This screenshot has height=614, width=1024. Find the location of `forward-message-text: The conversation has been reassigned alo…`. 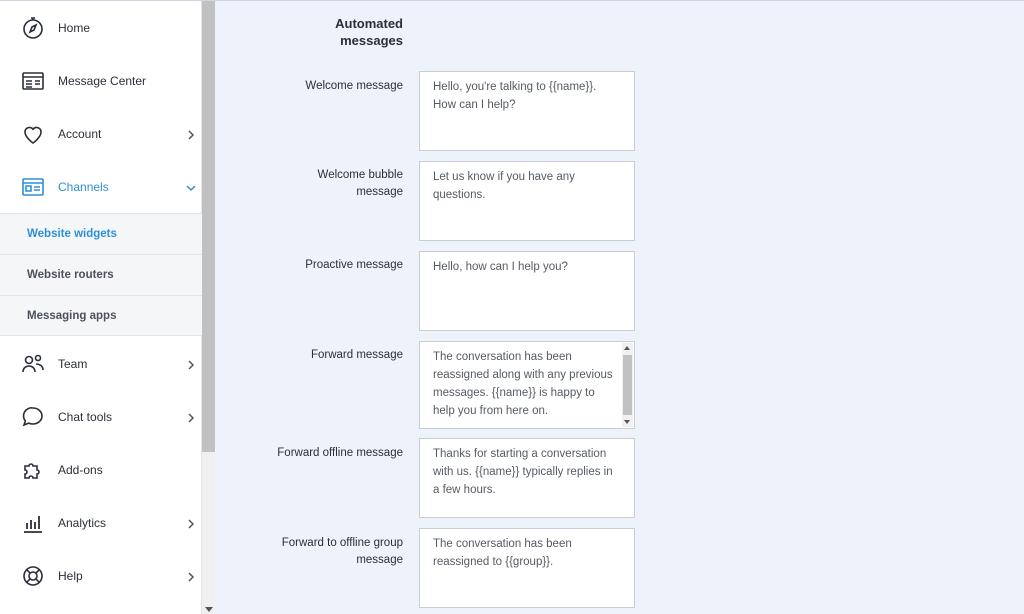

forward-message-text: The conversation has been reassigned alo… is located at coordinates (523, 384).